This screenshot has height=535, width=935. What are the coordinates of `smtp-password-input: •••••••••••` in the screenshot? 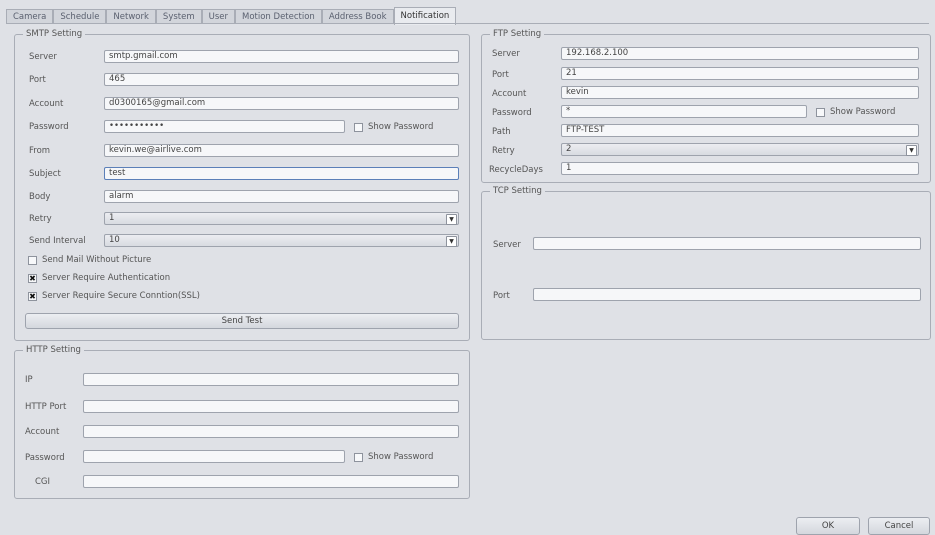 It's located at (224, 126).